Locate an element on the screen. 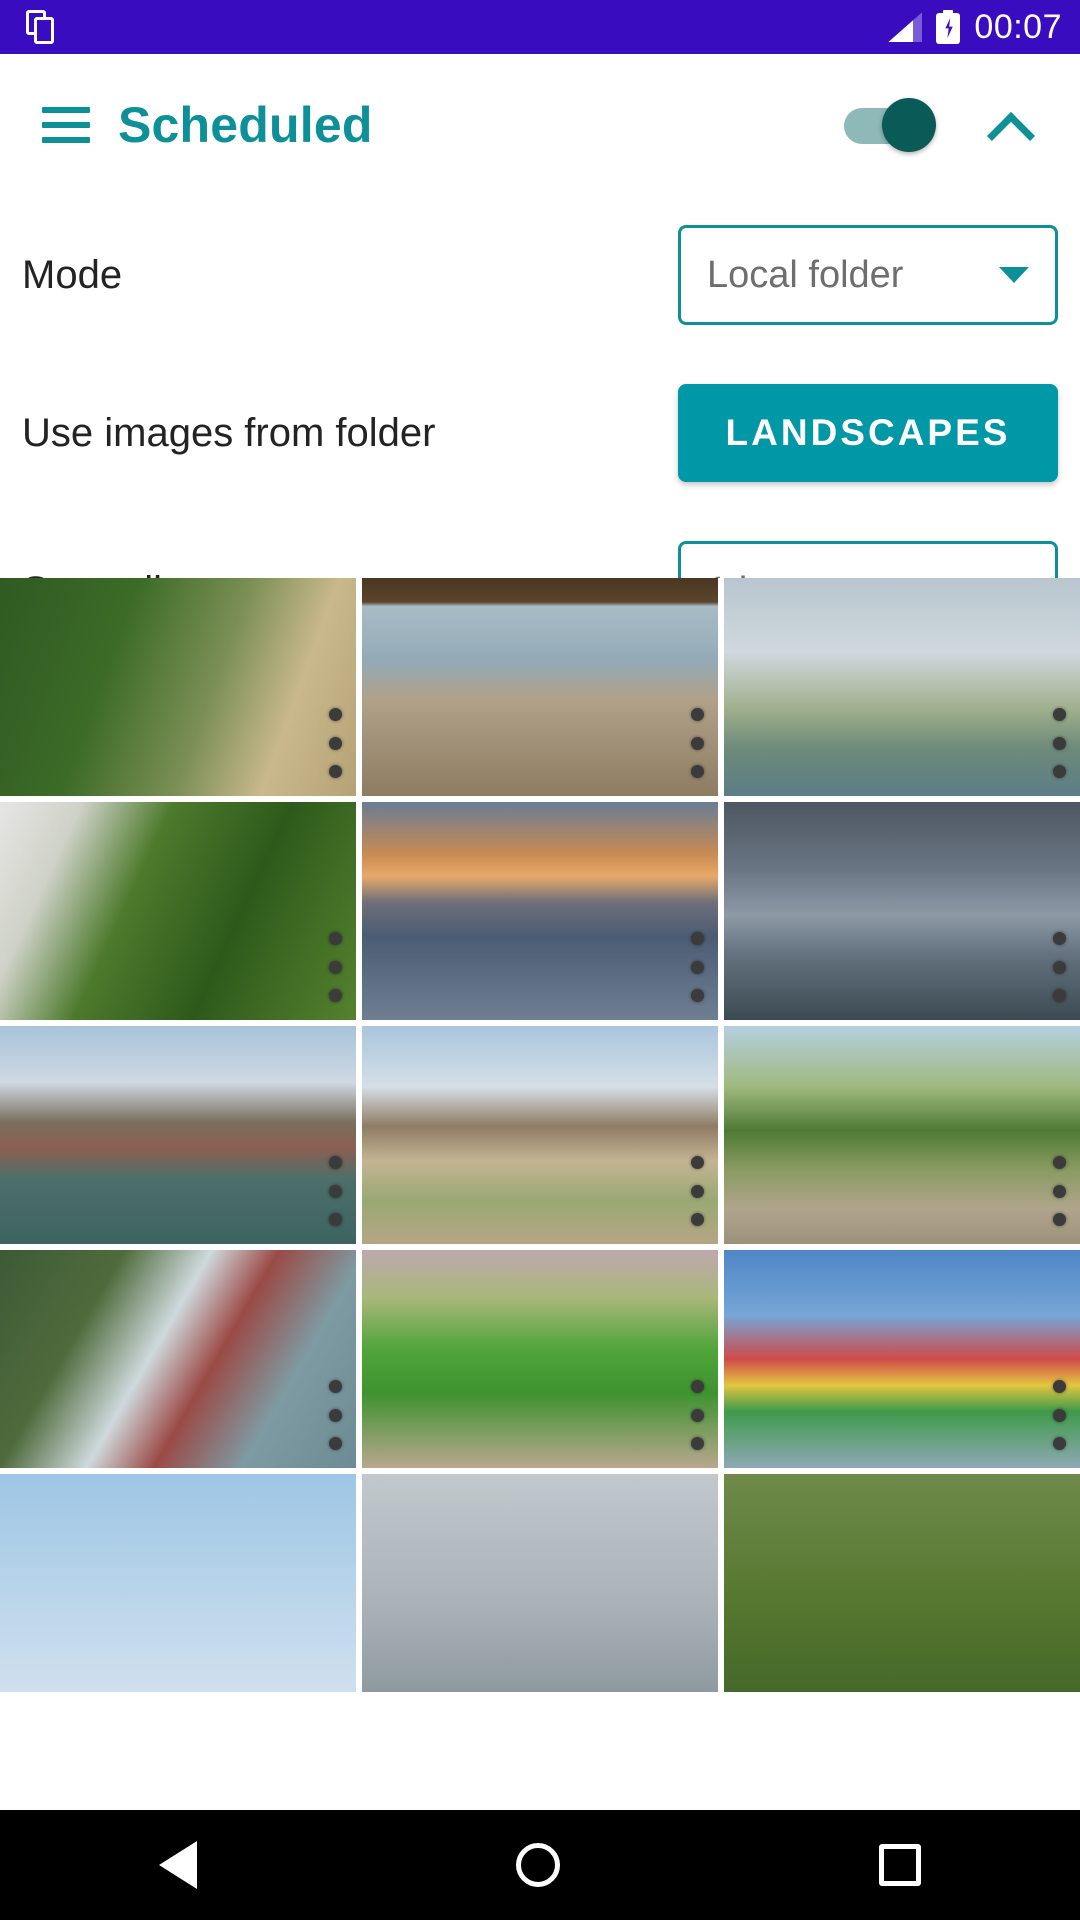 Image resolution: width=1080 pixels, height=1920 pixels. settings-row-mode: Mode Local folder is located at coordinates (540, 275).